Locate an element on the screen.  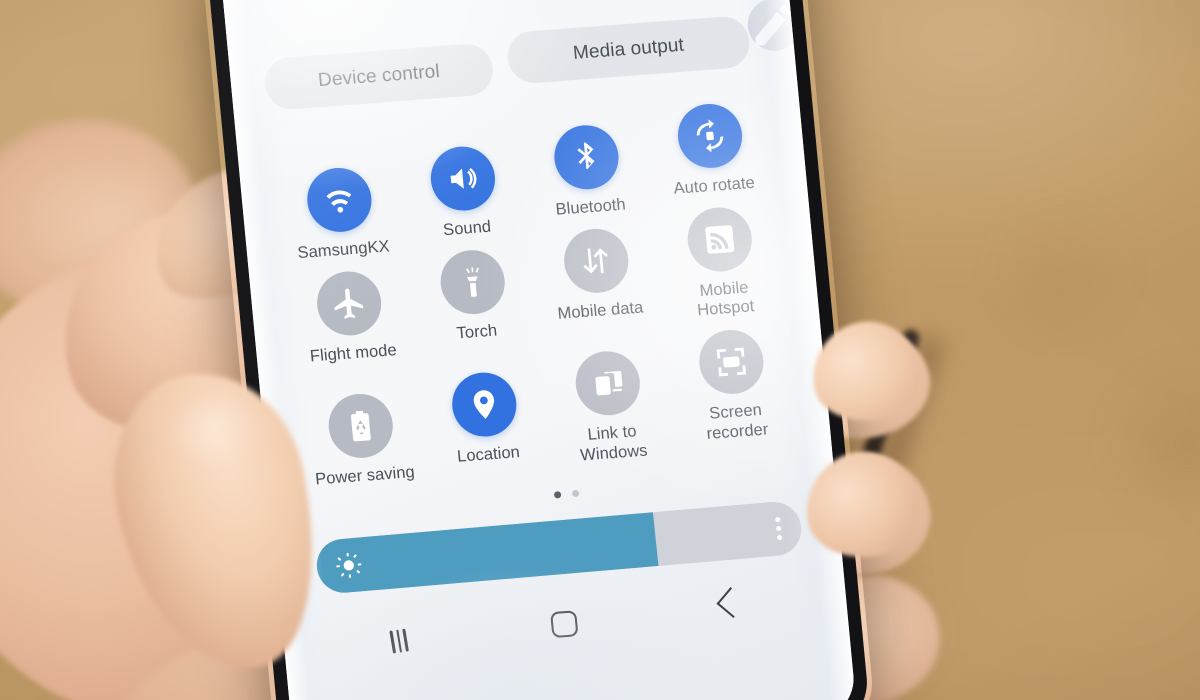
data-transfer-icon is located at coordinates (595, 261).